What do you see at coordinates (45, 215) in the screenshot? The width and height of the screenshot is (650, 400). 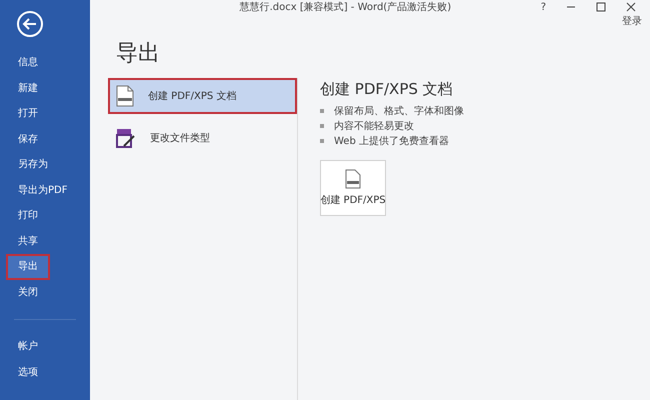 I see `sidebar-item: 打印` at bounding box center [45, 215].